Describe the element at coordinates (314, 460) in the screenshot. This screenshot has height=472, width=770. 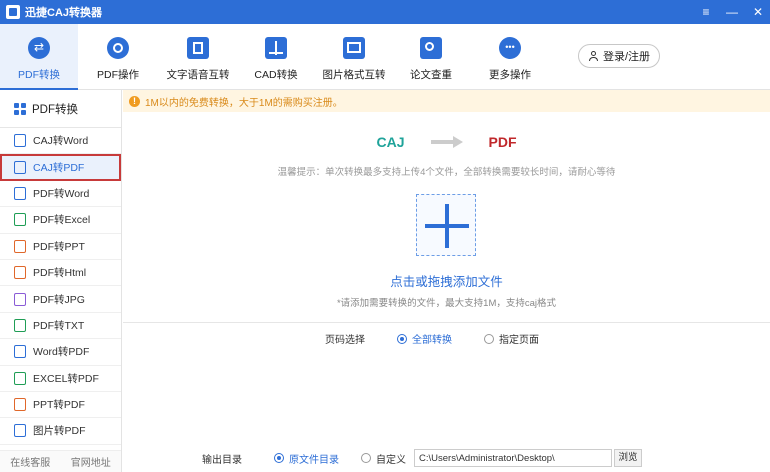
I see `radio-label: 原文件目录` at that location.